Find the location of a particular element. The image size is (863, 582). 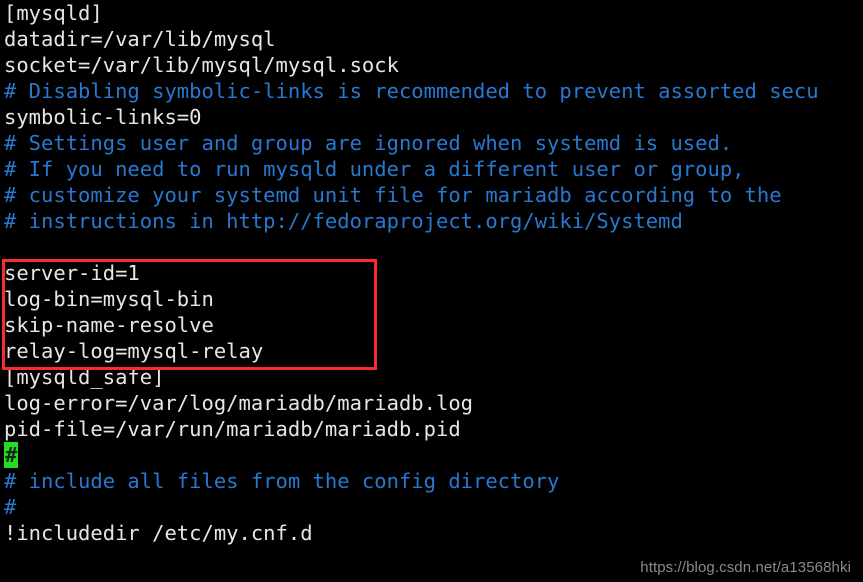

text-cursor: # is located at coordinates (11, 455).